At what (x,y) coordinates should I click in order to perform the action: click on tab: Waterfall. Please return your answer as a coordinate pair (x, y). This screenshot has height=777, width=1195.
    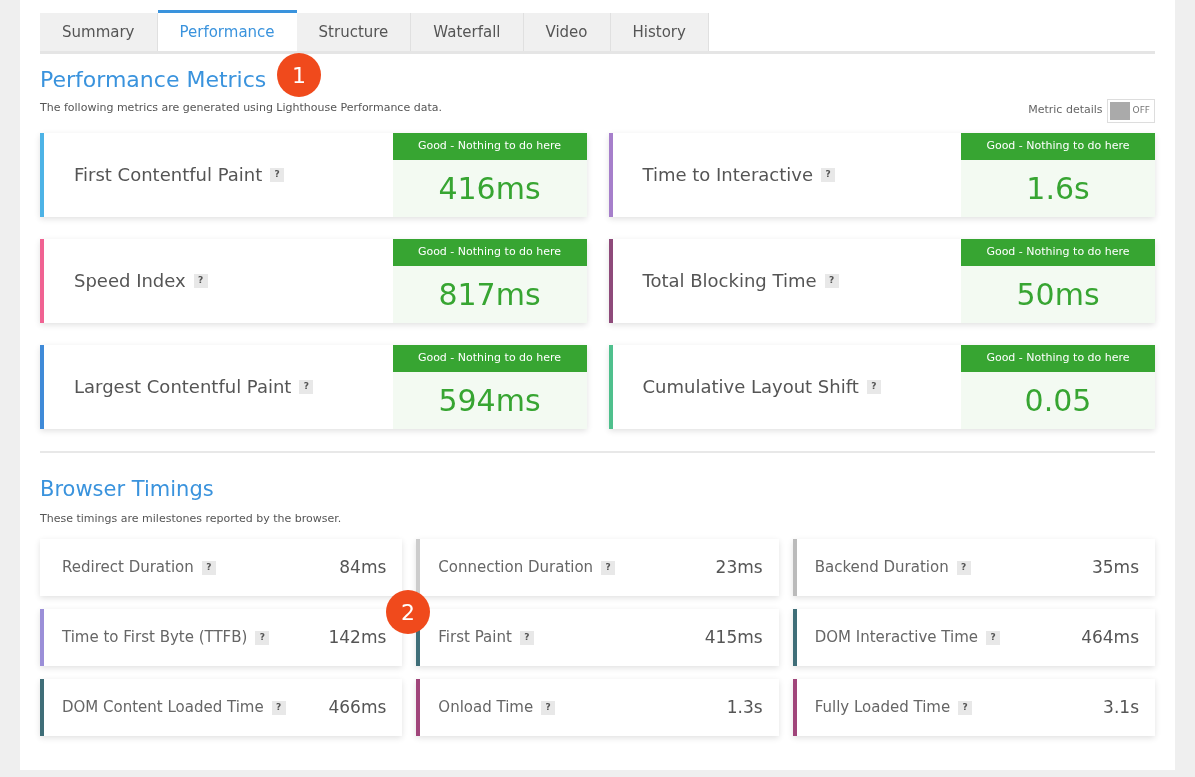
    Looking at the image, I should click on (467, 32).